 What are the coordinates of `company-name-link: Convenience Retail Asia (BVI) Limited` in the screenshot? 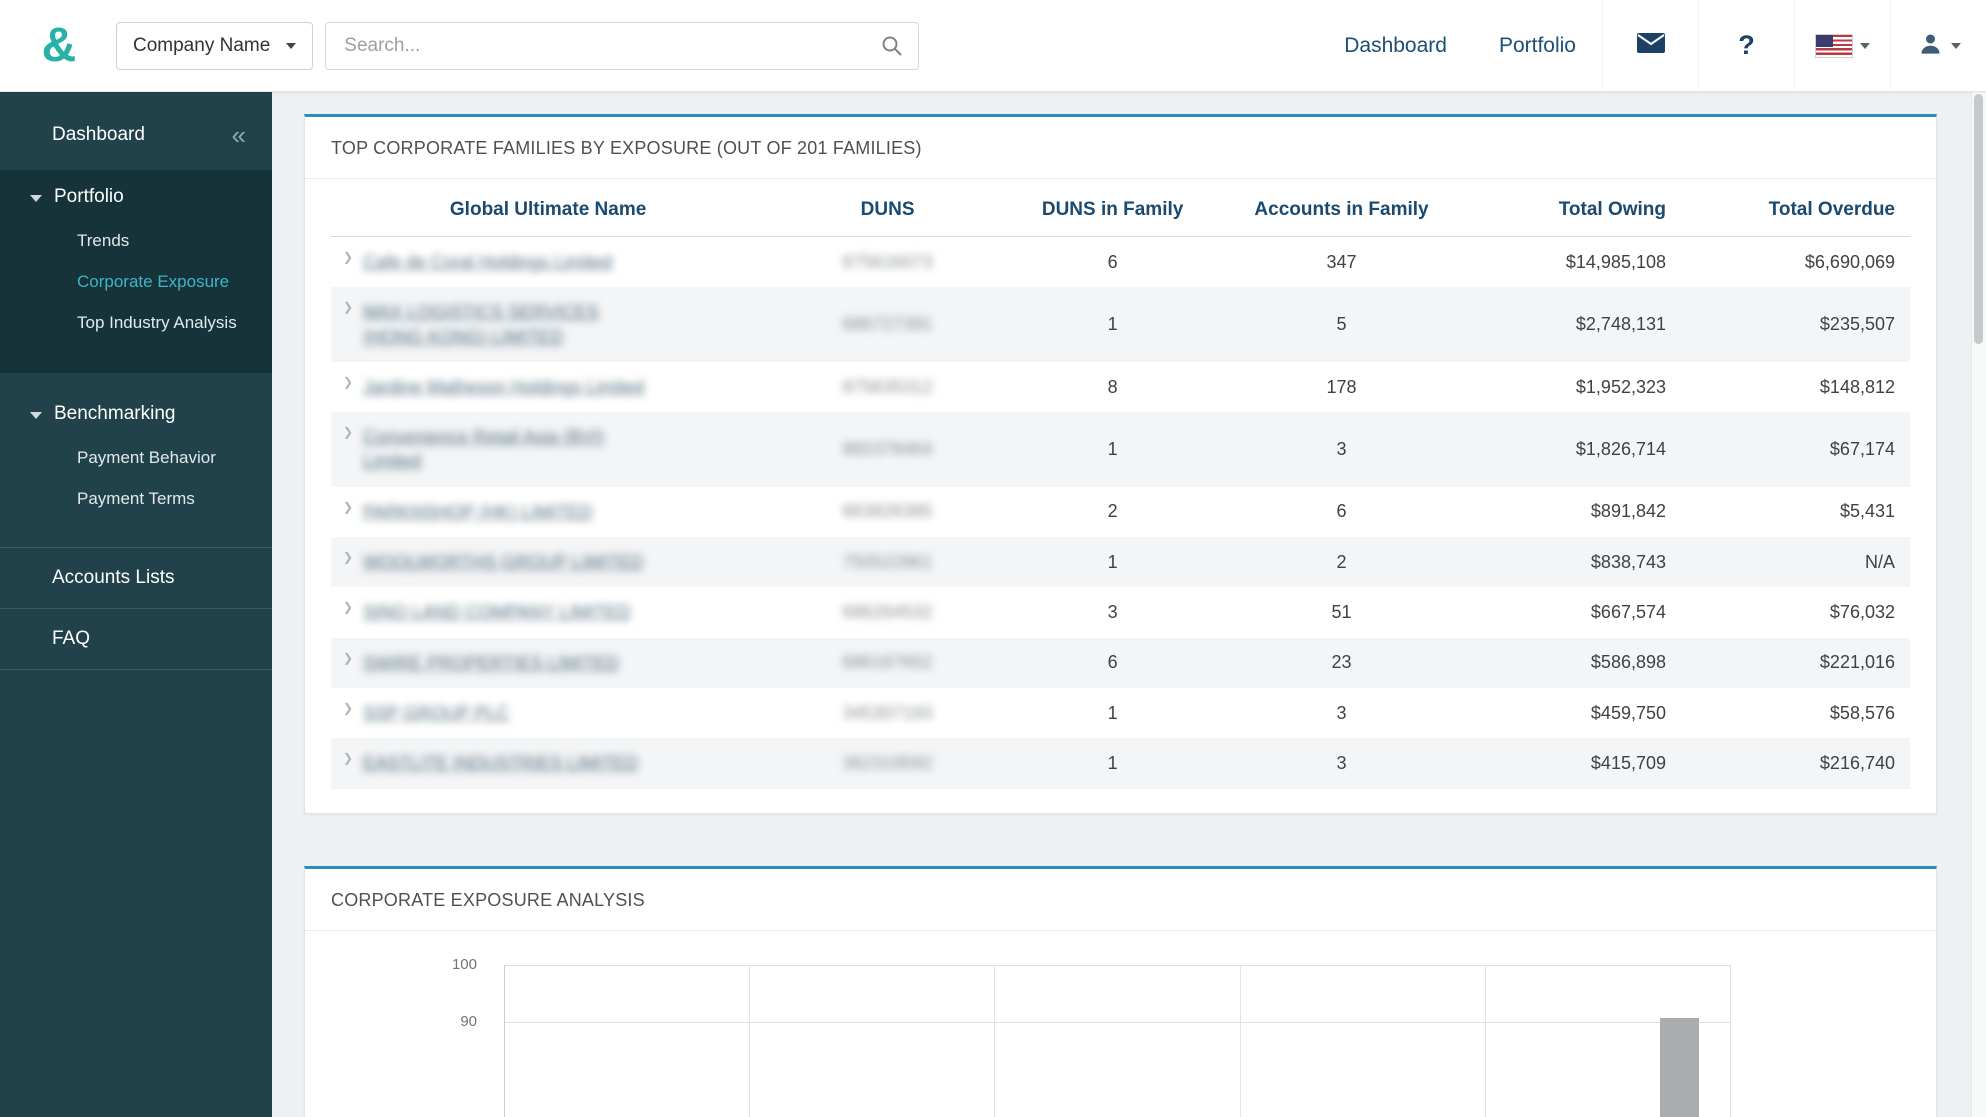 It's located at (513, 449).